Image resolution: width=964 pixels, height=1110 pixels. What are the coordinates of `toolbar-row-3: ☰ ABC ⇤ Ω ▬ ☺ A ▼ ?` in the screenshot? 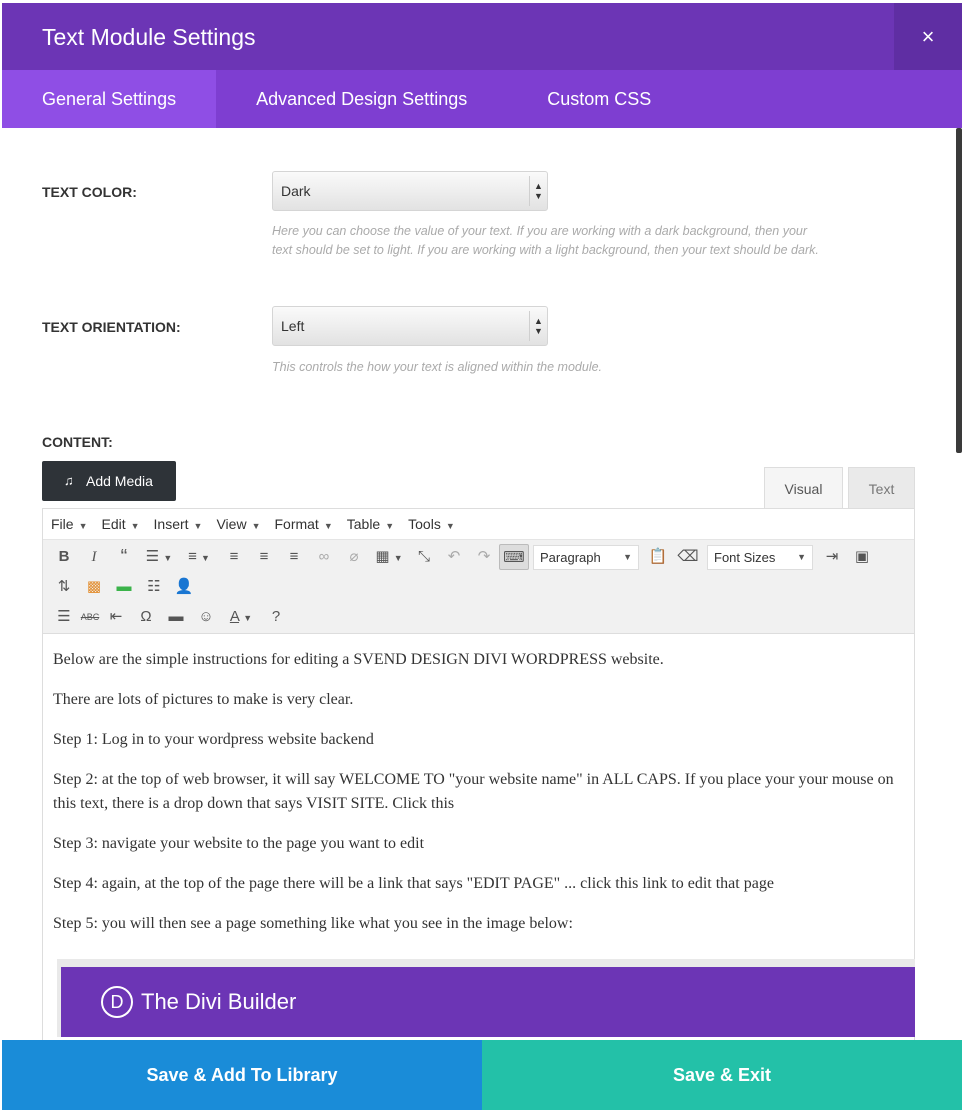 It's located at (170, 617).